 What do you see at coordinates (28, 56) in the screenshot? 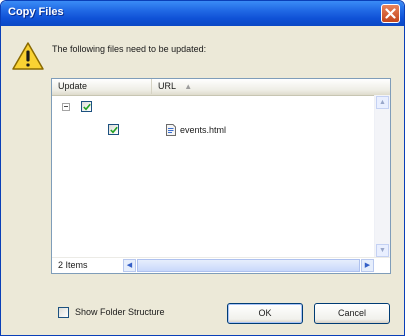
I see `warning-icon` at bounding box center [28, 56].